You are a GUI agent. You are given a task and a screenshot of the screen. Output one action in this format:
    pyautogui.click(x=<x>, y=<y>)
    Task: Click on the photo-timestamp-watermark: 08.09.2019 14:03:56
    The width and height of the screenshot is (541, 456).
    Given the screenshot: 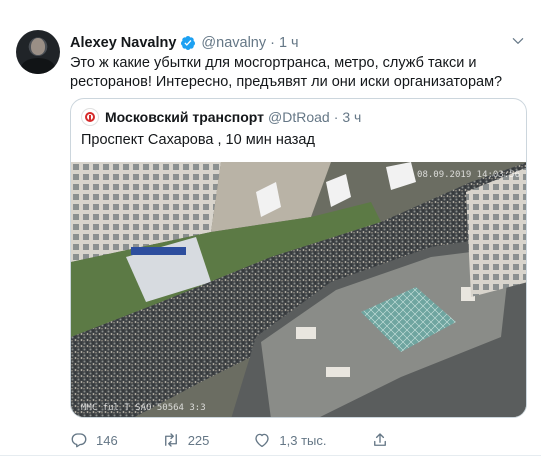 What is the action you would take?
    pyautogui.click(x=468, y=175)
    